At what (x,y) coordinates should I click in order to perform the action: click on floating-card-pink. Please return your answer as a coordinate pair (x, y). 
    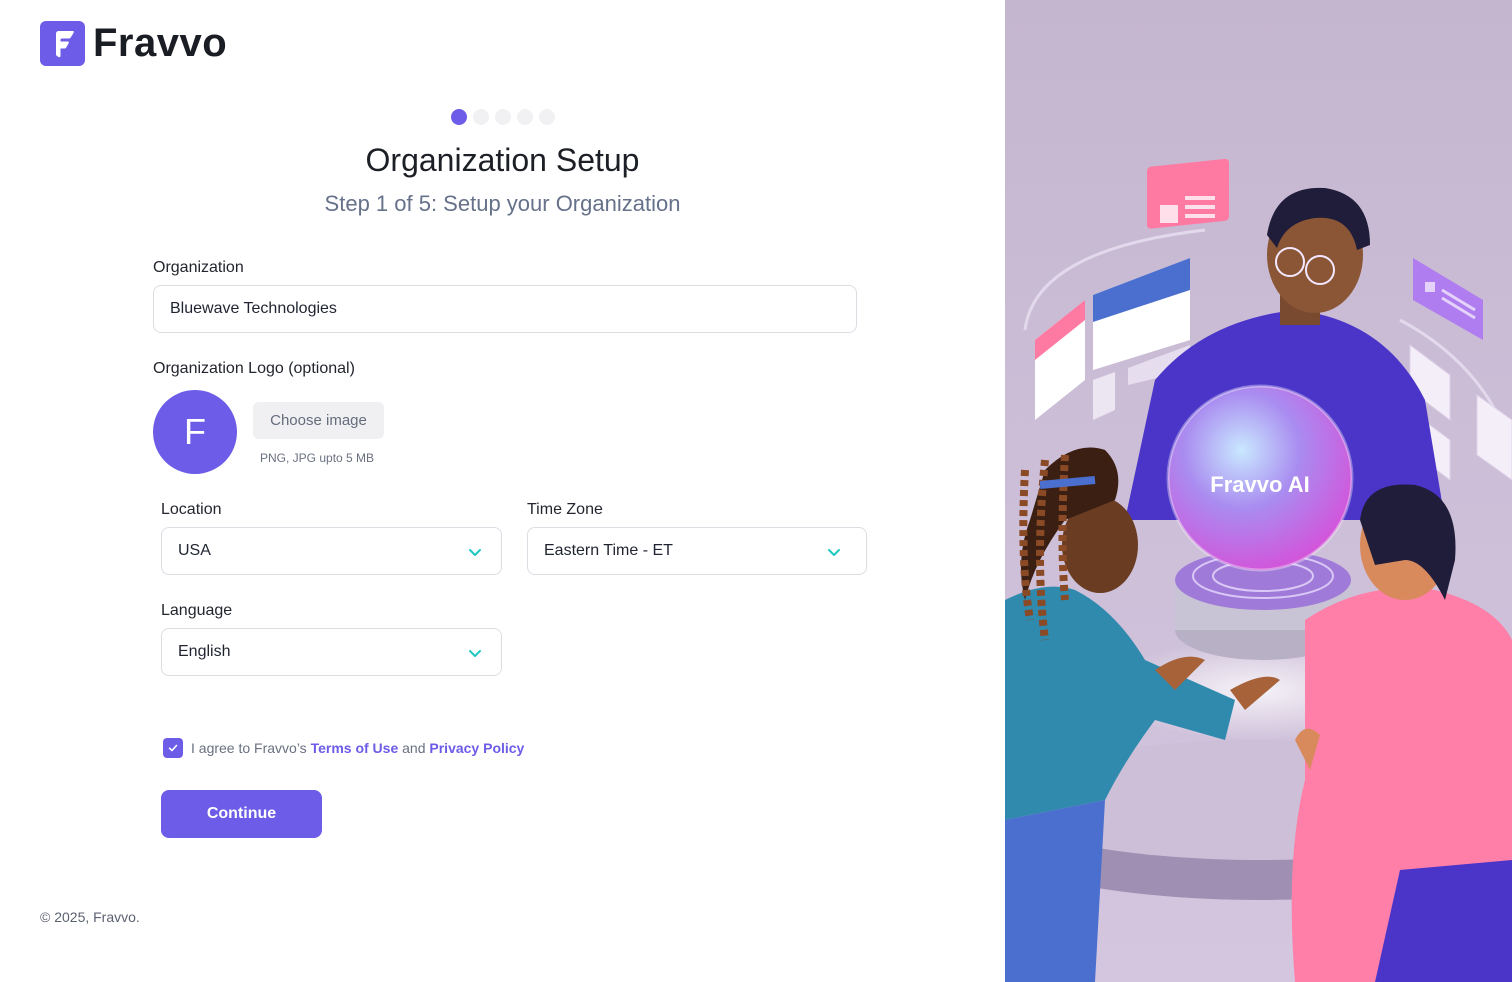
    Looking at the image, I should click on (1188, 193).